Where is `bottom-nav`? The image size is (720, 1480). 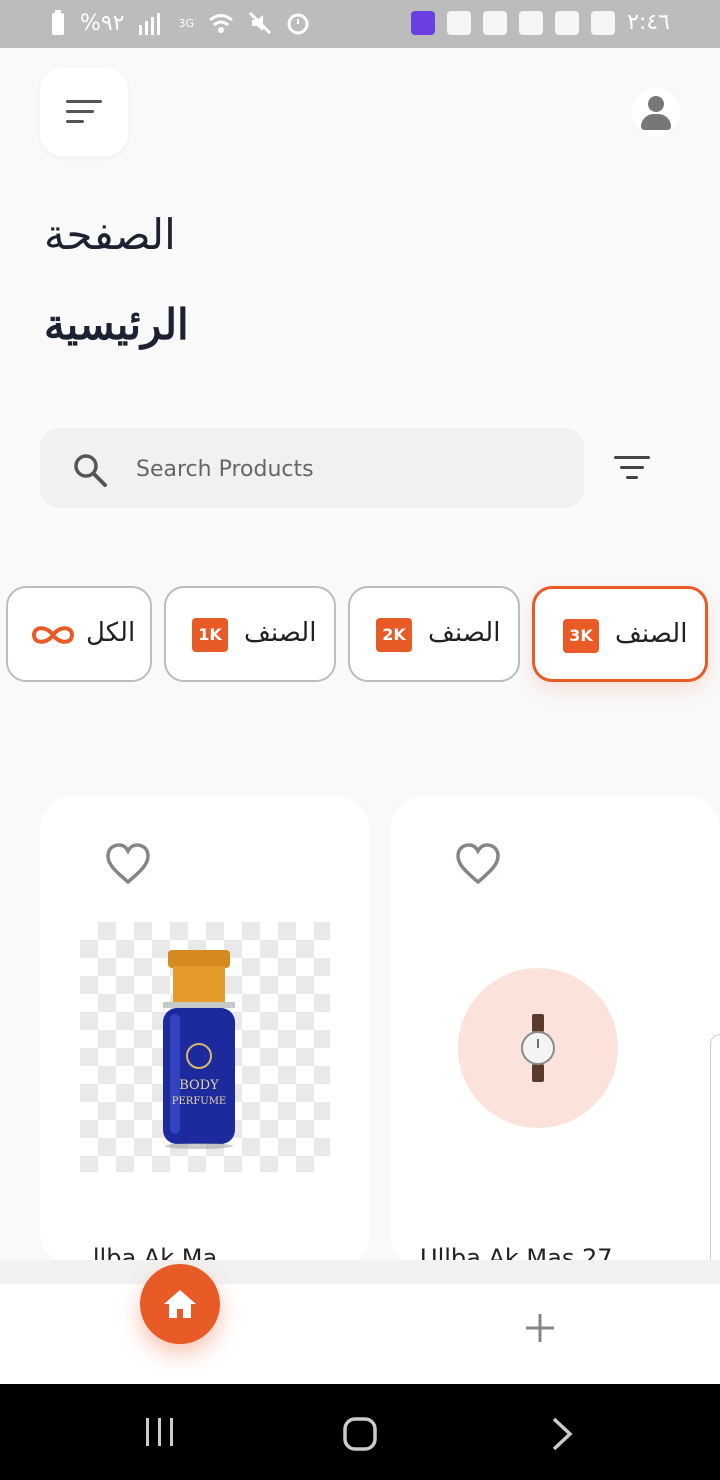
bottom-nav is located at coordinates (360, 1334).